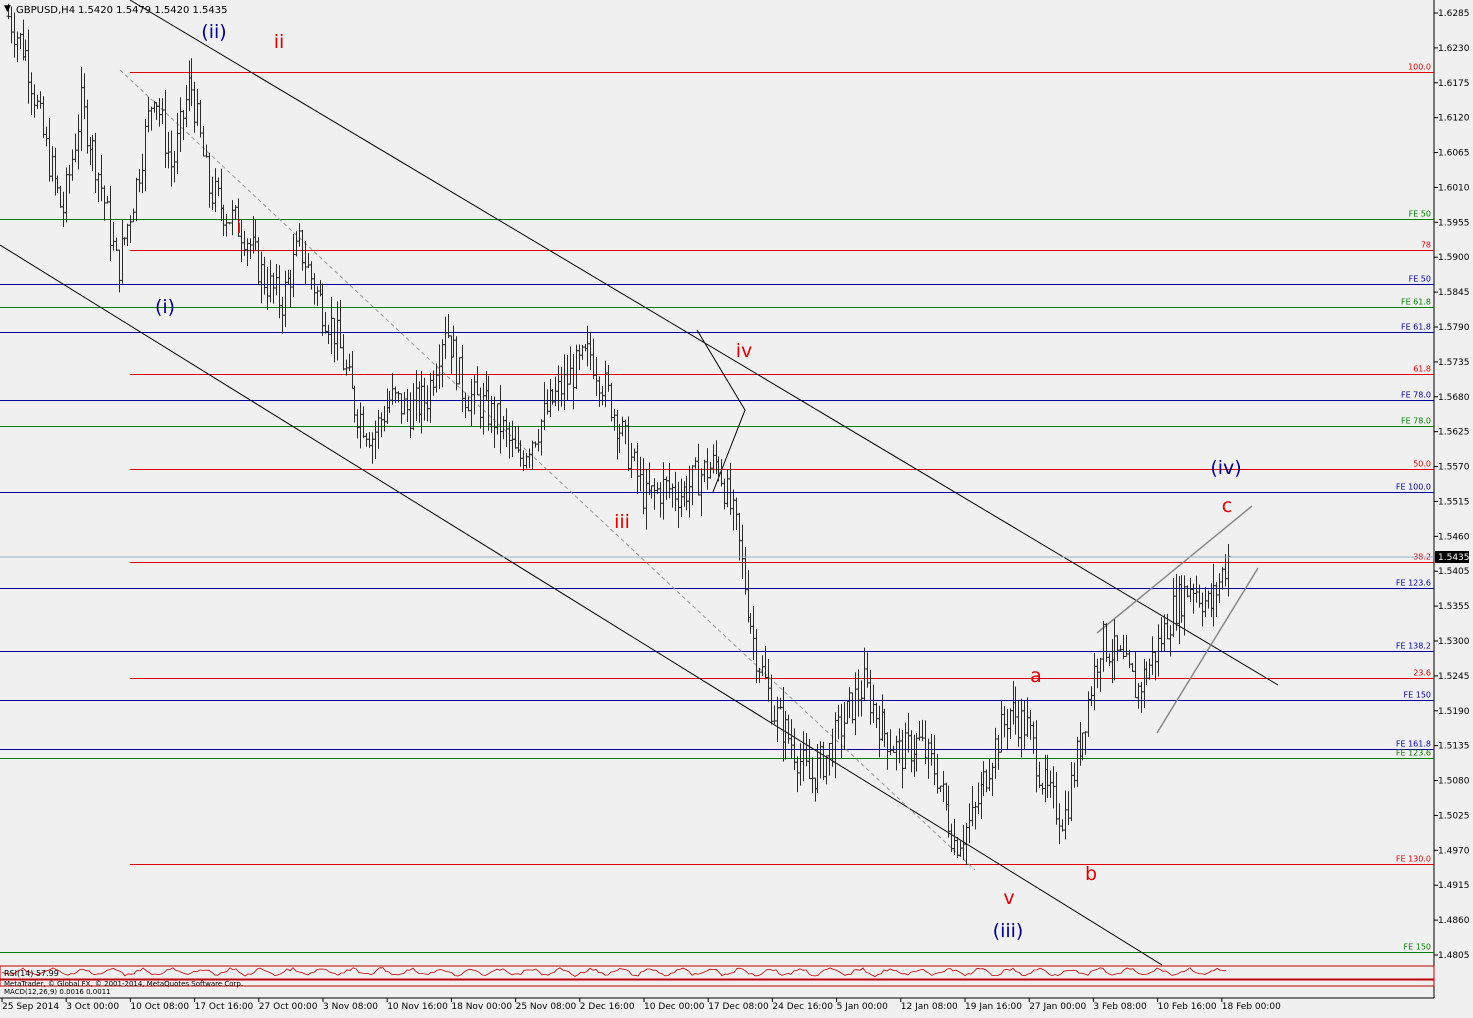 This screenshot has height=1018, width=1473. Describe the element at coordinates (1454, 154) in the screenshot. I see `price-tick-label: 1.6065` at that location.